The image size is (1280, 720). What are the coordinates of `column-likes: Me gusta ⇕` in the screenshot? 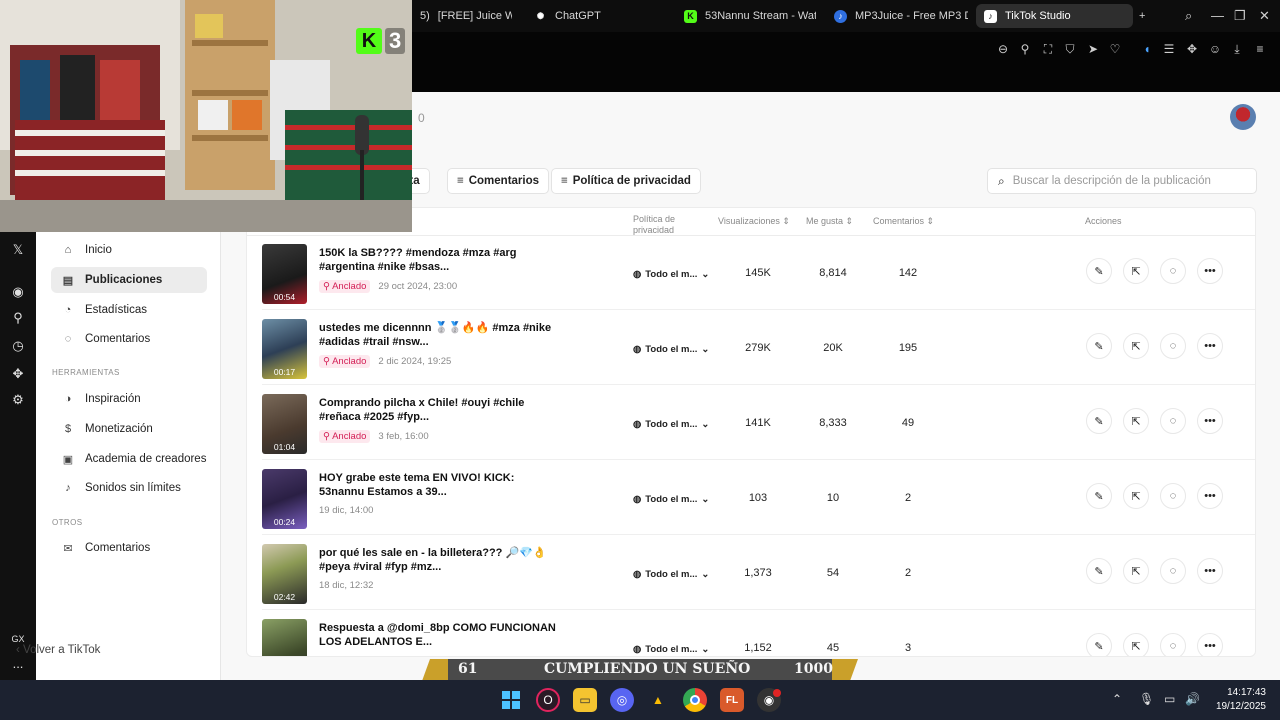 It's located at (829, 221).